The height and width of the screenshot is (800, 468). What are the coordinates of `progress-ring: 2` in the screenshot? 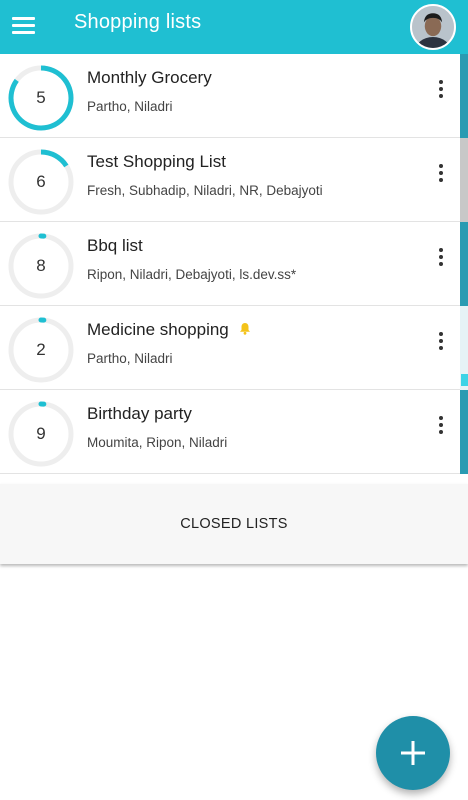 It's located at (41, 350).